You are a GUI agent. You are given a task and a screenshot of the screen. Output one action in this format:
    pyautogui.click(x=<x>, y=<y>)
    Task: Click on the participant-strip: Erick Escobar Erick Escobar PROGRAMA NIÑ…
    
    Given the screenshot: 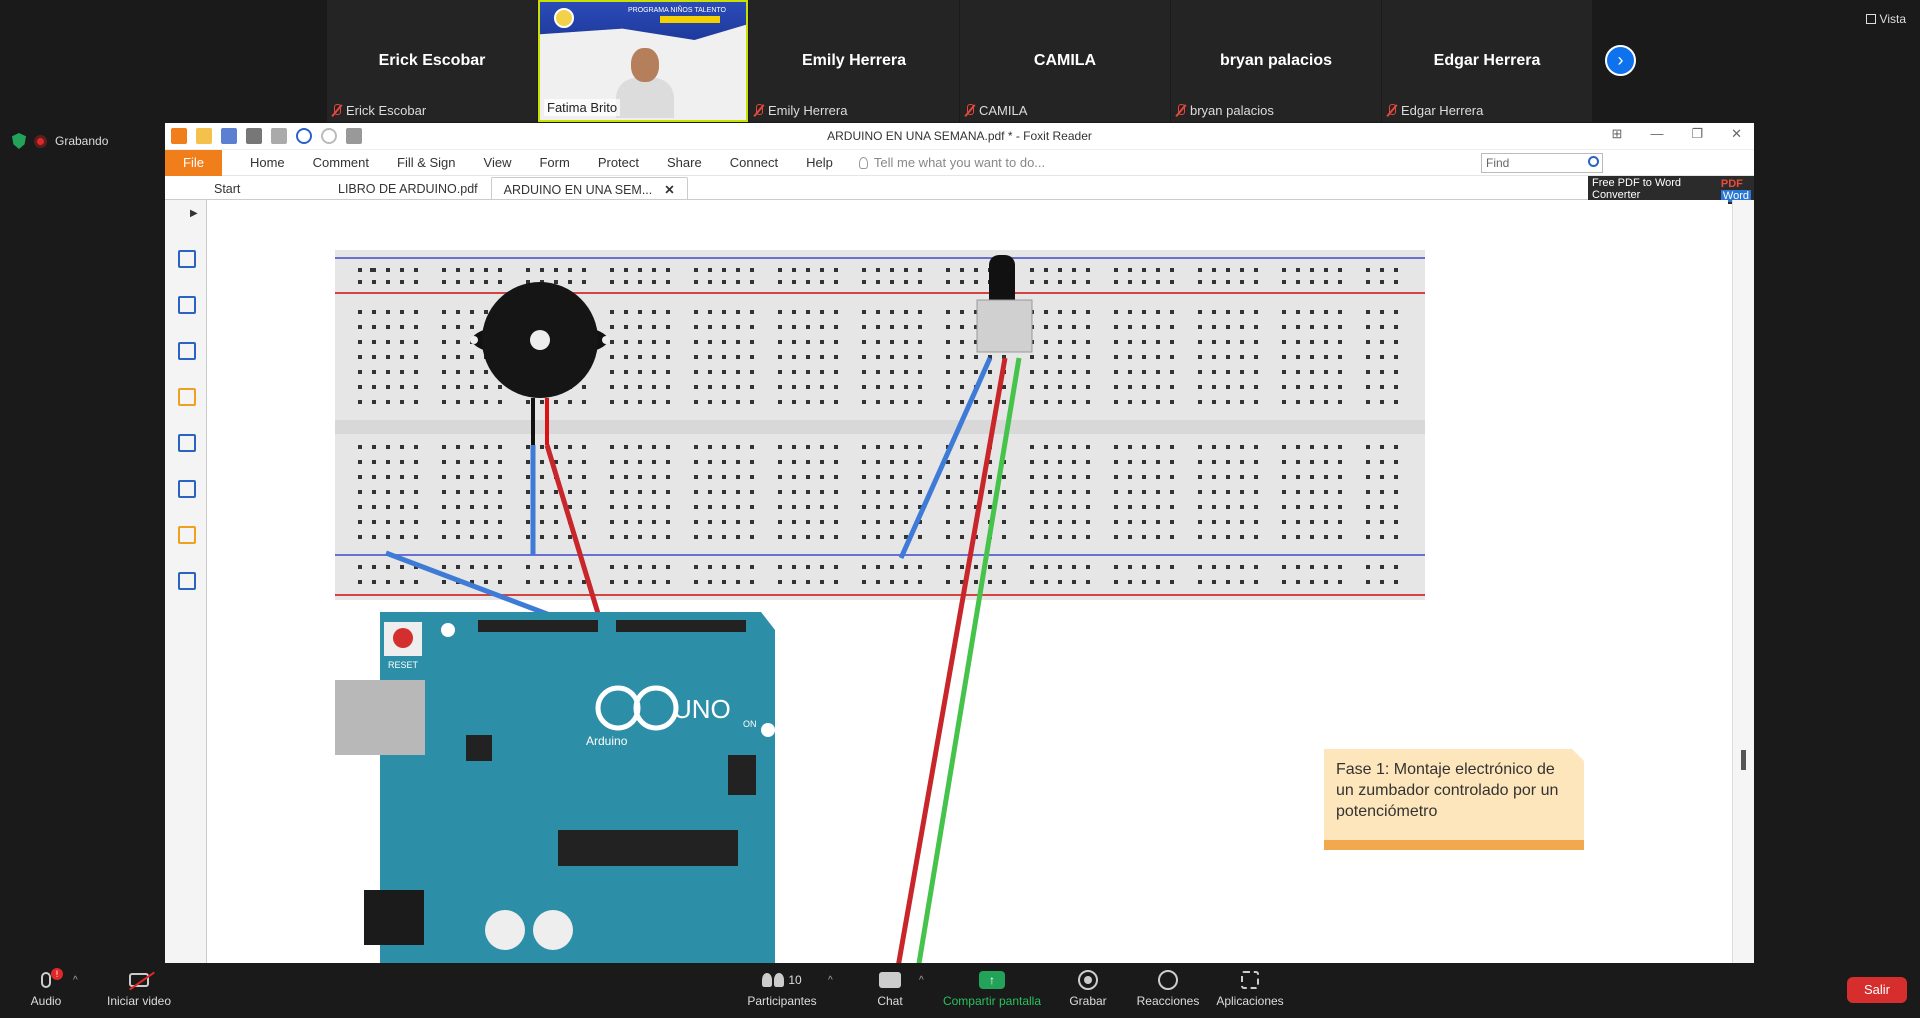 What is the action you would take?
    pyautogui.click(x=960, y=61)
    